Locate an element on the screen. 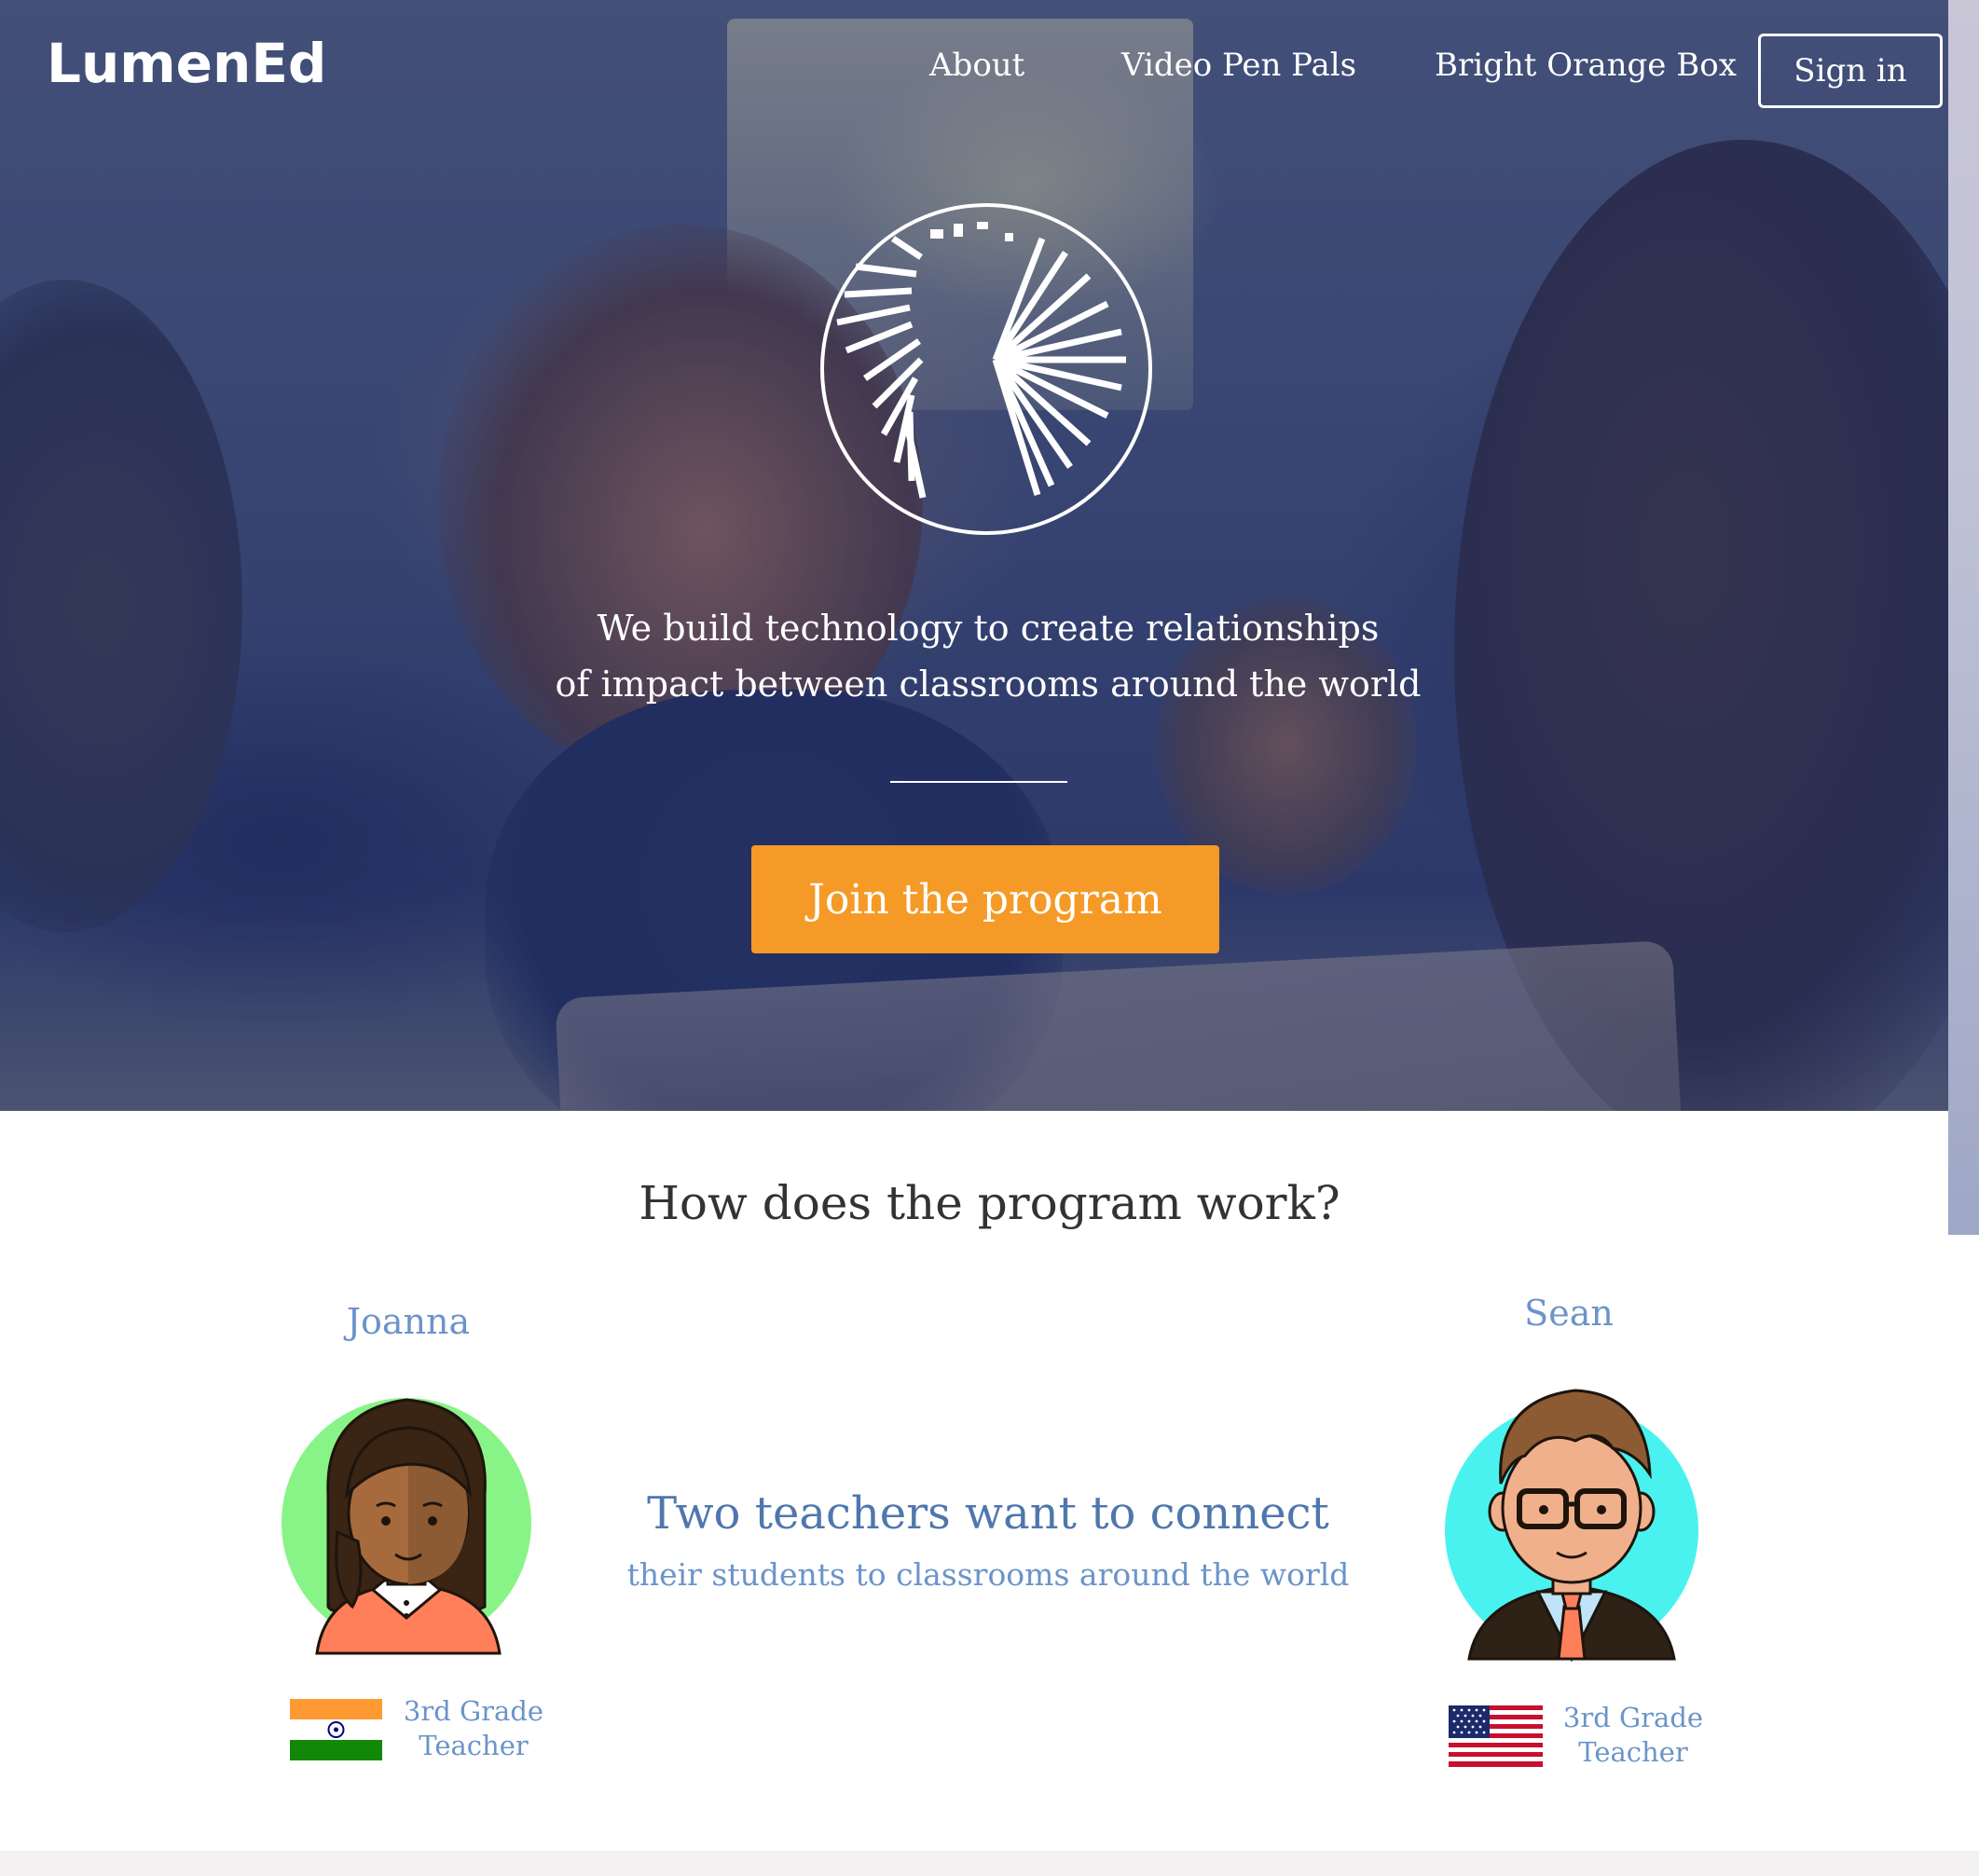 Image resolution: width=1979 pixels, height=1876 pixels. section-title: How does the program work? is located at coordinates (989, 1203).